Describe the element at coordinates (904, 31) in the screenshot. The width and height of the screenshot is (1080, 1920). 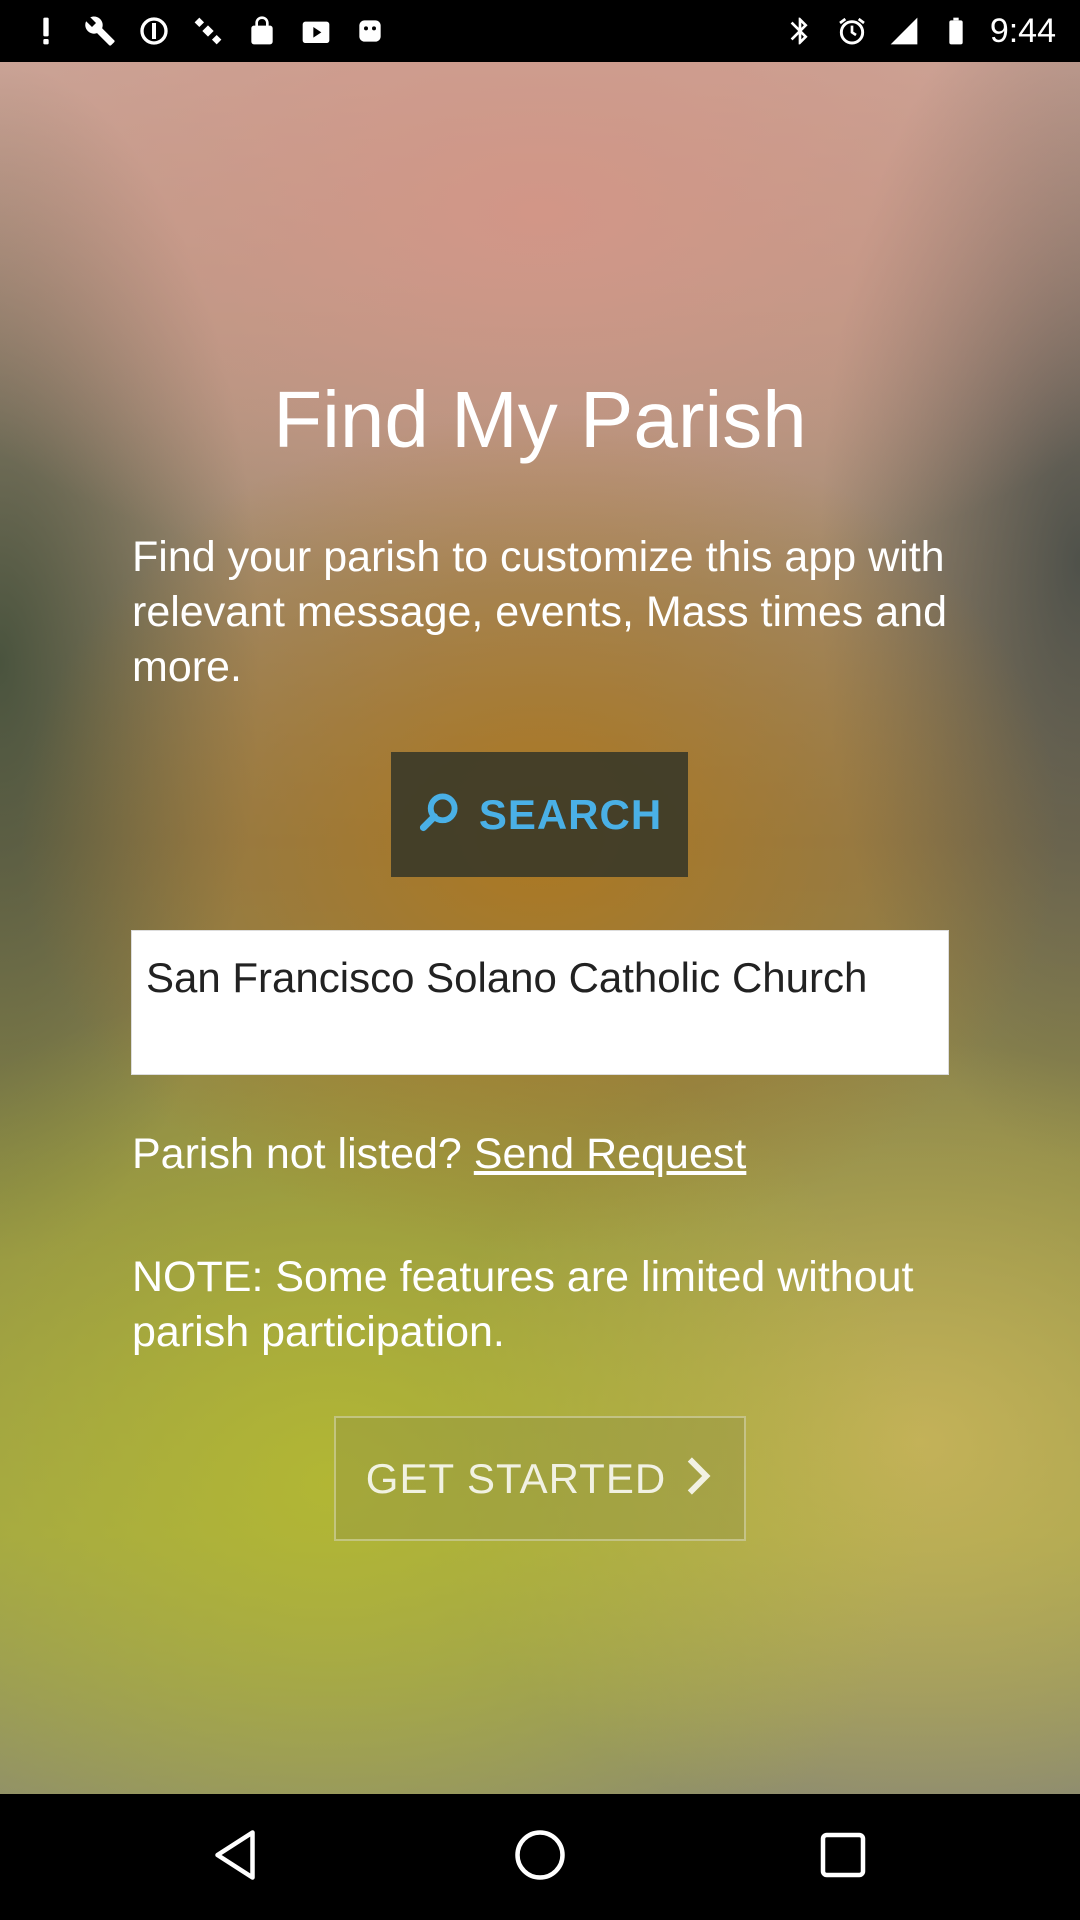
I see `signal-icon` at that location.